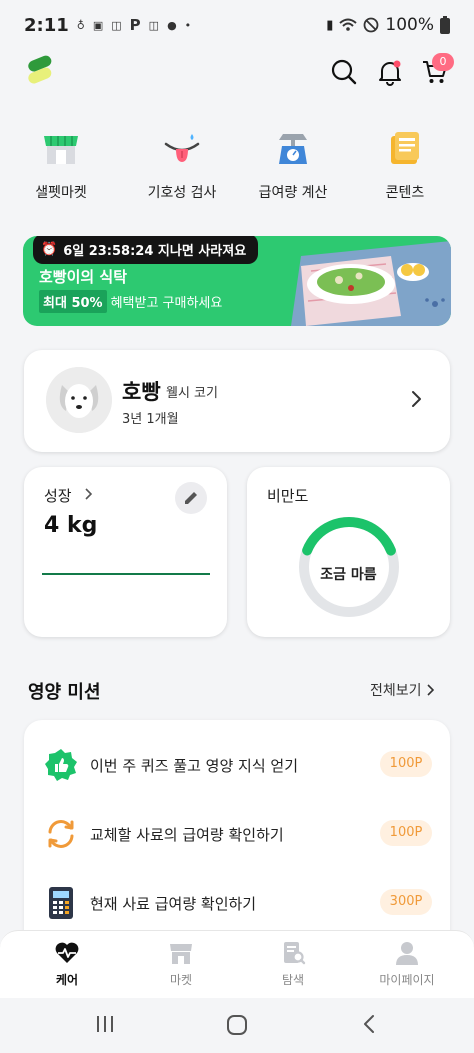 The image size is (474, 1053). I want to click on view-all-link: 전체보기, so click(402, 690).